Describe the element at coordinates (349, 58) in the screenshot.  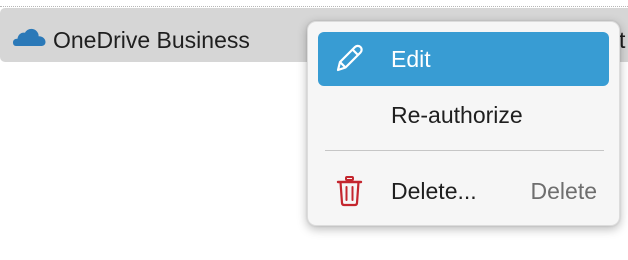
I see `pencil-icon` at that location.